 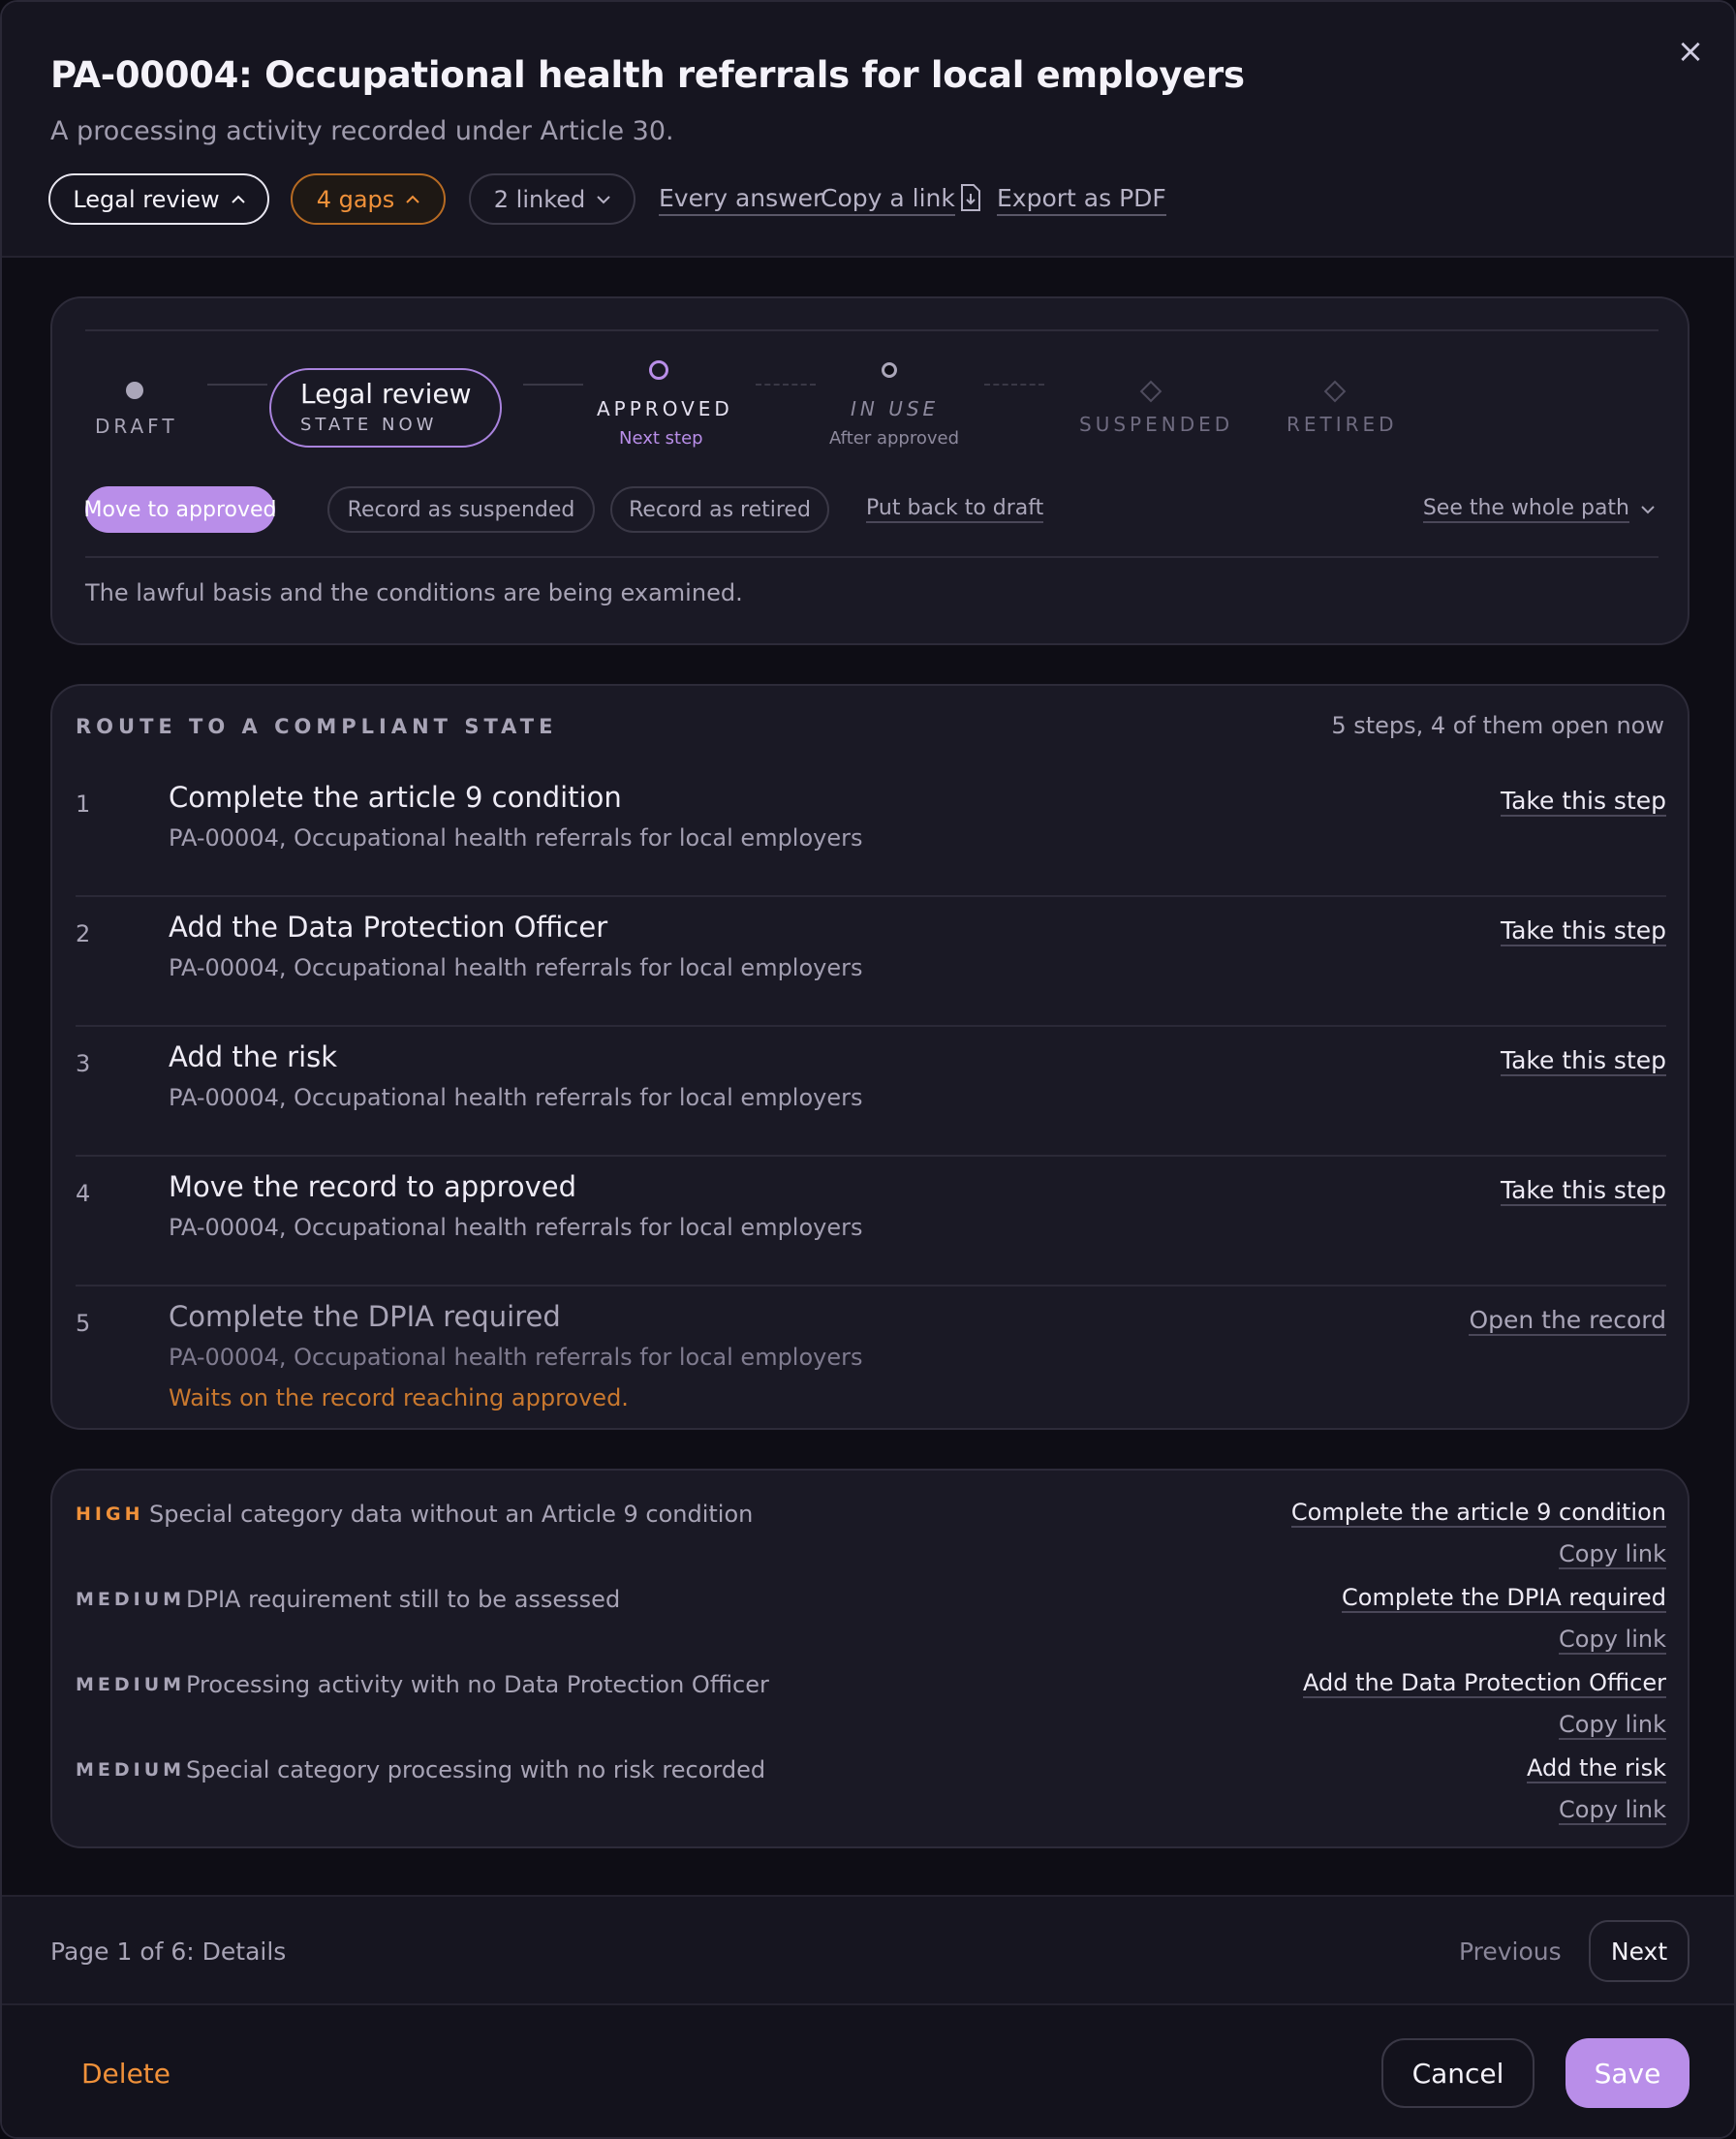 What do you see at coordinates (168, 1952) in the screenshot?
I see `page-indicator: Page 1 of 6: Details` at bounding box center [168, 1952].